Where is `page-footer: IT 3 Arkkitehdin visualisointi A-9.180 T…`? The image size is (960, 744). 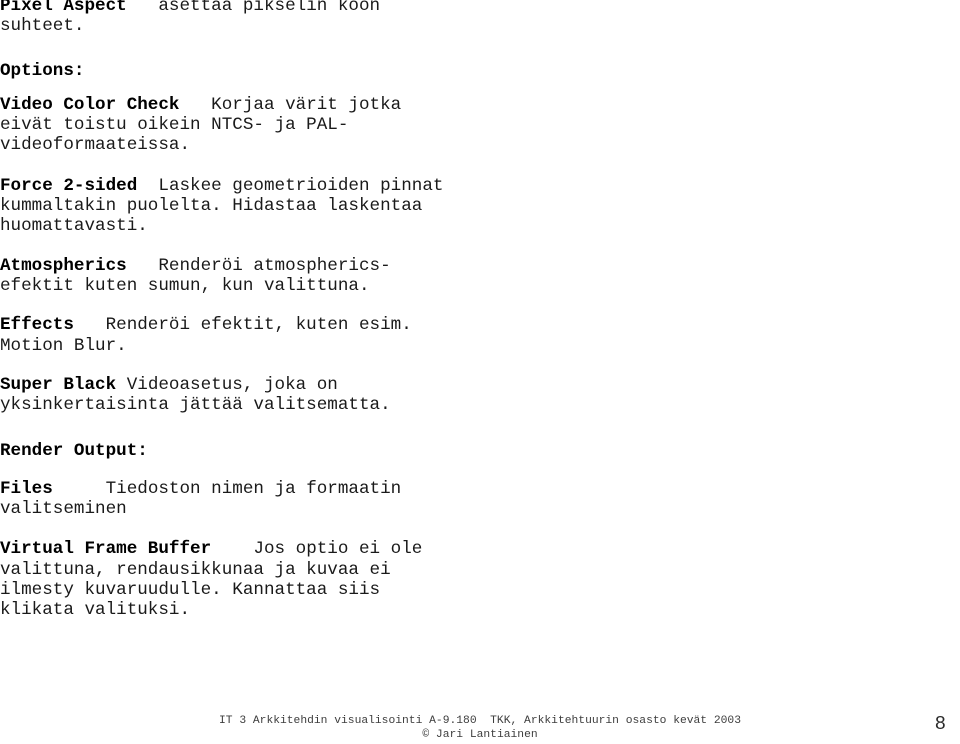
page-footer: IT 3 Arkkitehdin visualisointi A-9.180 T… is located at coordinates (480, 728).